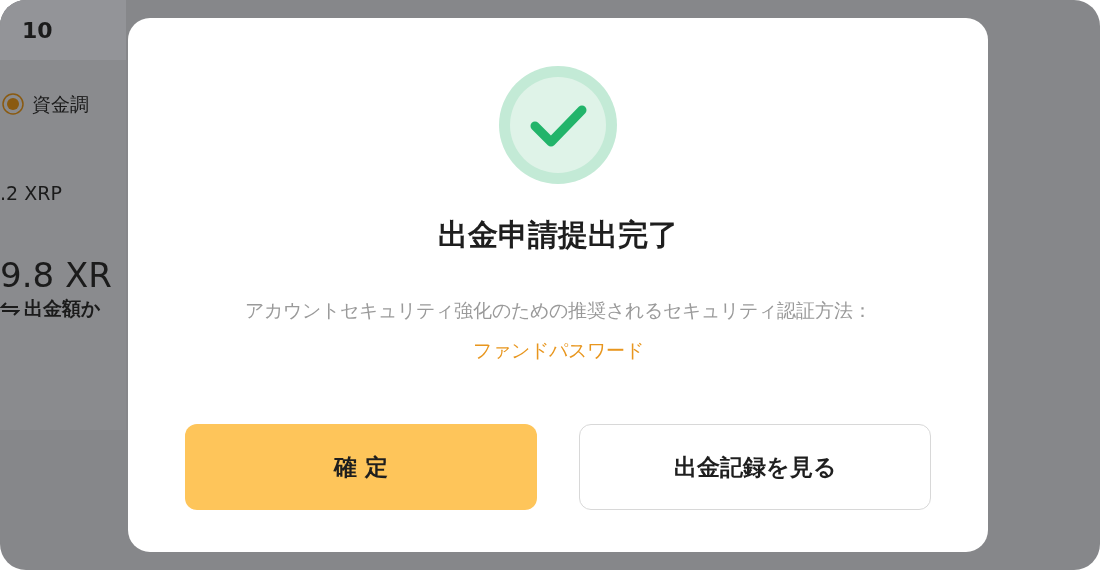 The image size is (1100, 570). I want to click on amount-field: 10, so click(63, 30).